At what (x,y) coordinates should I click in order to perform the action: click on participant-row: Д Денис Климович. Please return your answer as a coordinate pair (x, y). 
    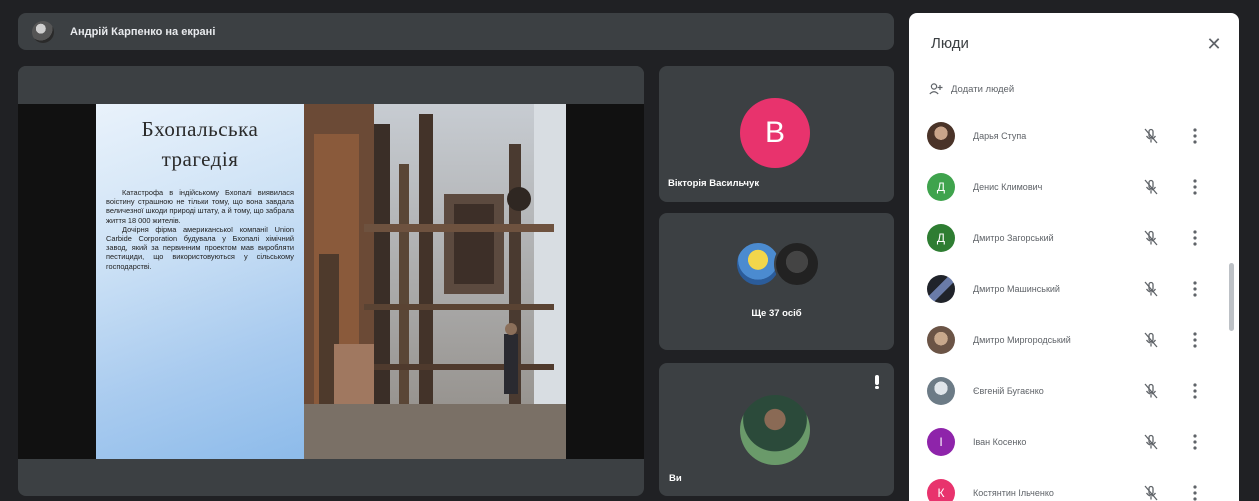
    Looking at the image, I should click on (1075, 187).